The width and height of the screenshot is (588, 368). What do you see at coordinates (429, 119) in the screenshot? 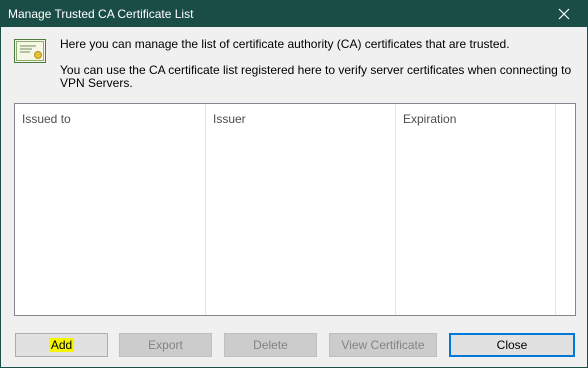
I see `column-header-expiration: Expiration` at bounding box center [429, 119].